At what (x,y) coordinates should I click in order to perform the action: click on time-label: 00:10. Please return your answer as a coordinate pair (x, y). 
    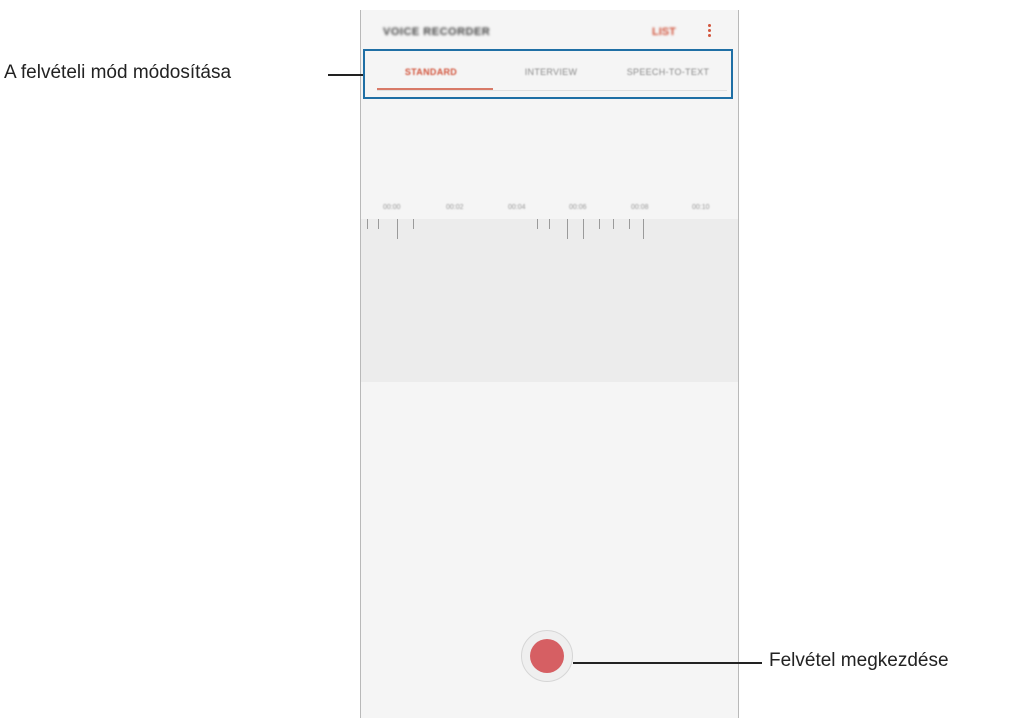
    Looking at the image, I should click on (701, 207).